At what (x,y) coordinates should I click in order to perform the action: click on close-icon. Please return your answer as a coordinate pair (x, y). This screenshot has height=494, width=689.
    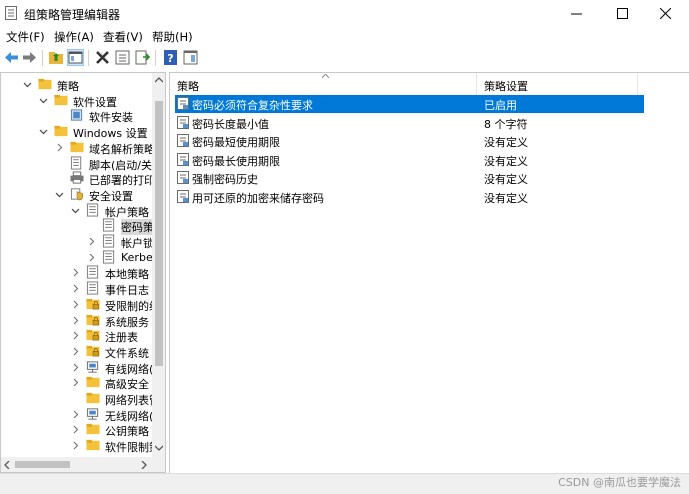
    Looking at the image, I should click on (665, 13).